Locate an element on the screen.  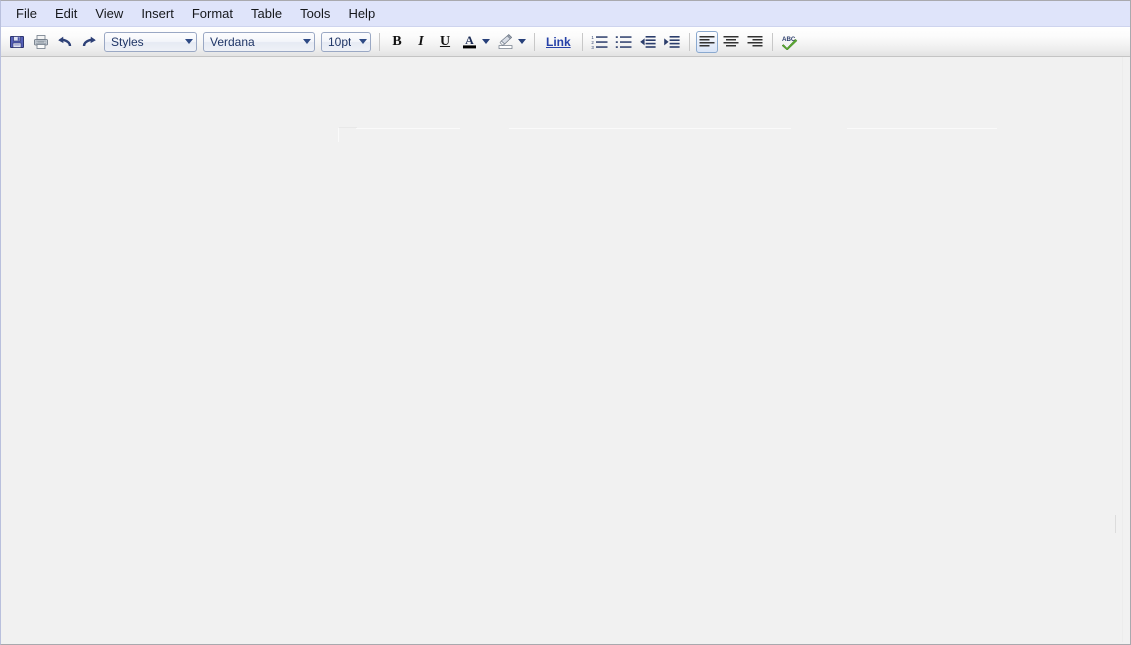
right-margin-rule is located at coordinates (1122, 349).